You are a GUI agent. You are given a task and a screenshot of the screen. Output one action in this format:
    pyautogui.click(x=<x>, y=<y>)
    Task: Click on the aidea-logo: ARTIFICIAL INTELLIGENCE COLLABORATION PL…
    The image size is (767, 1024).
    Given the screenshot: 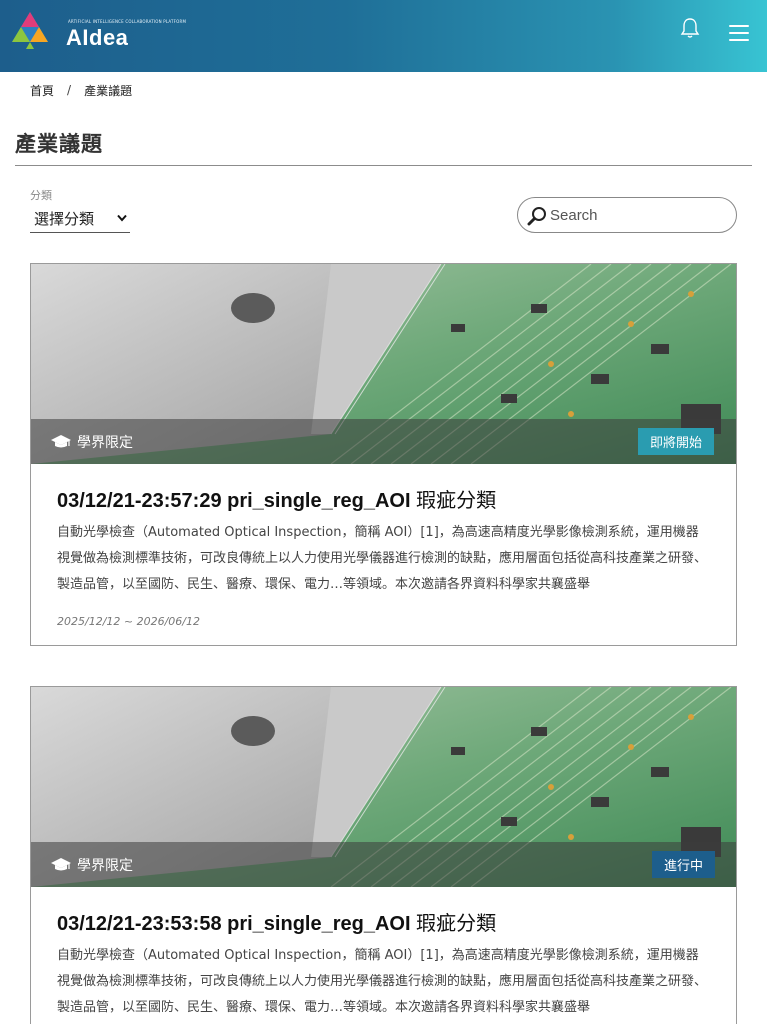 What is the action you would take?
    pyautogui.click(x=99, y=31)
    